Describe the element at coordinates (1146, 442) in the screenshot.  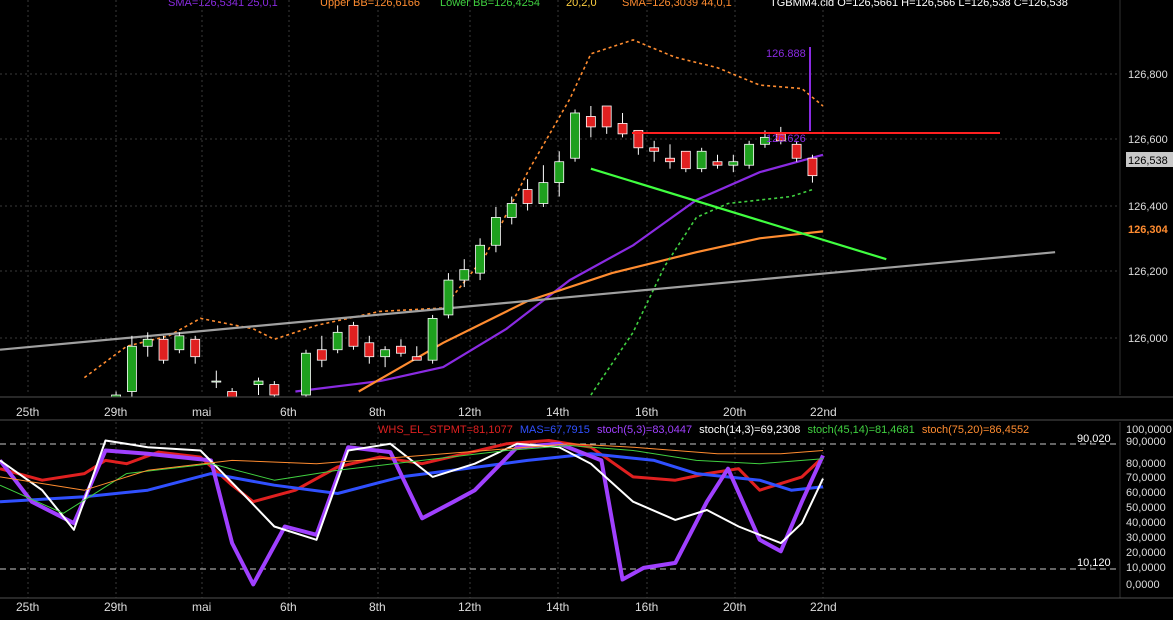
I see `osc-tick: 90,0000` at that location.